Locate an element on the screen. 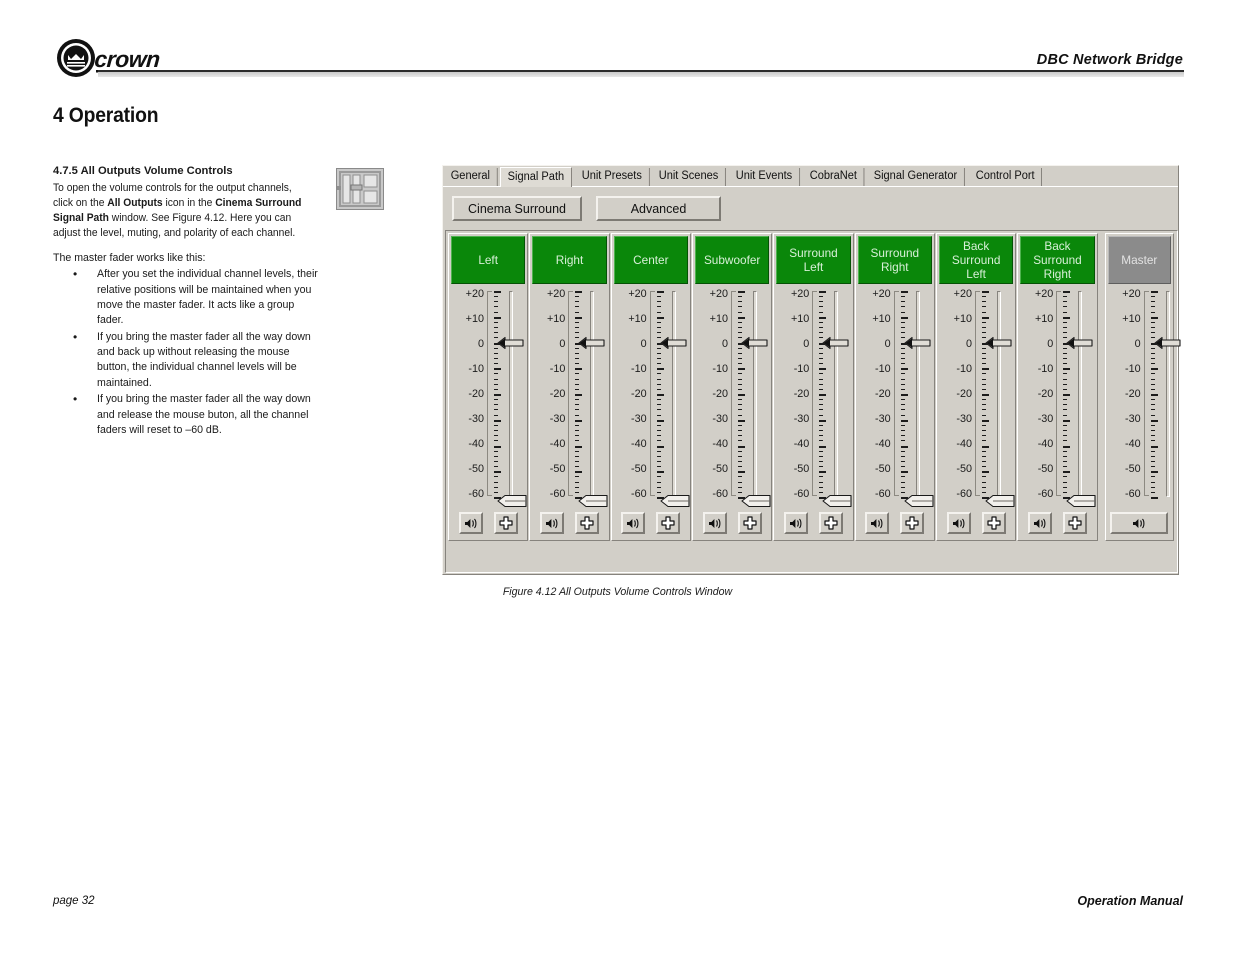  tab-control-port: Control Port is located at coordinates (1006, 177).